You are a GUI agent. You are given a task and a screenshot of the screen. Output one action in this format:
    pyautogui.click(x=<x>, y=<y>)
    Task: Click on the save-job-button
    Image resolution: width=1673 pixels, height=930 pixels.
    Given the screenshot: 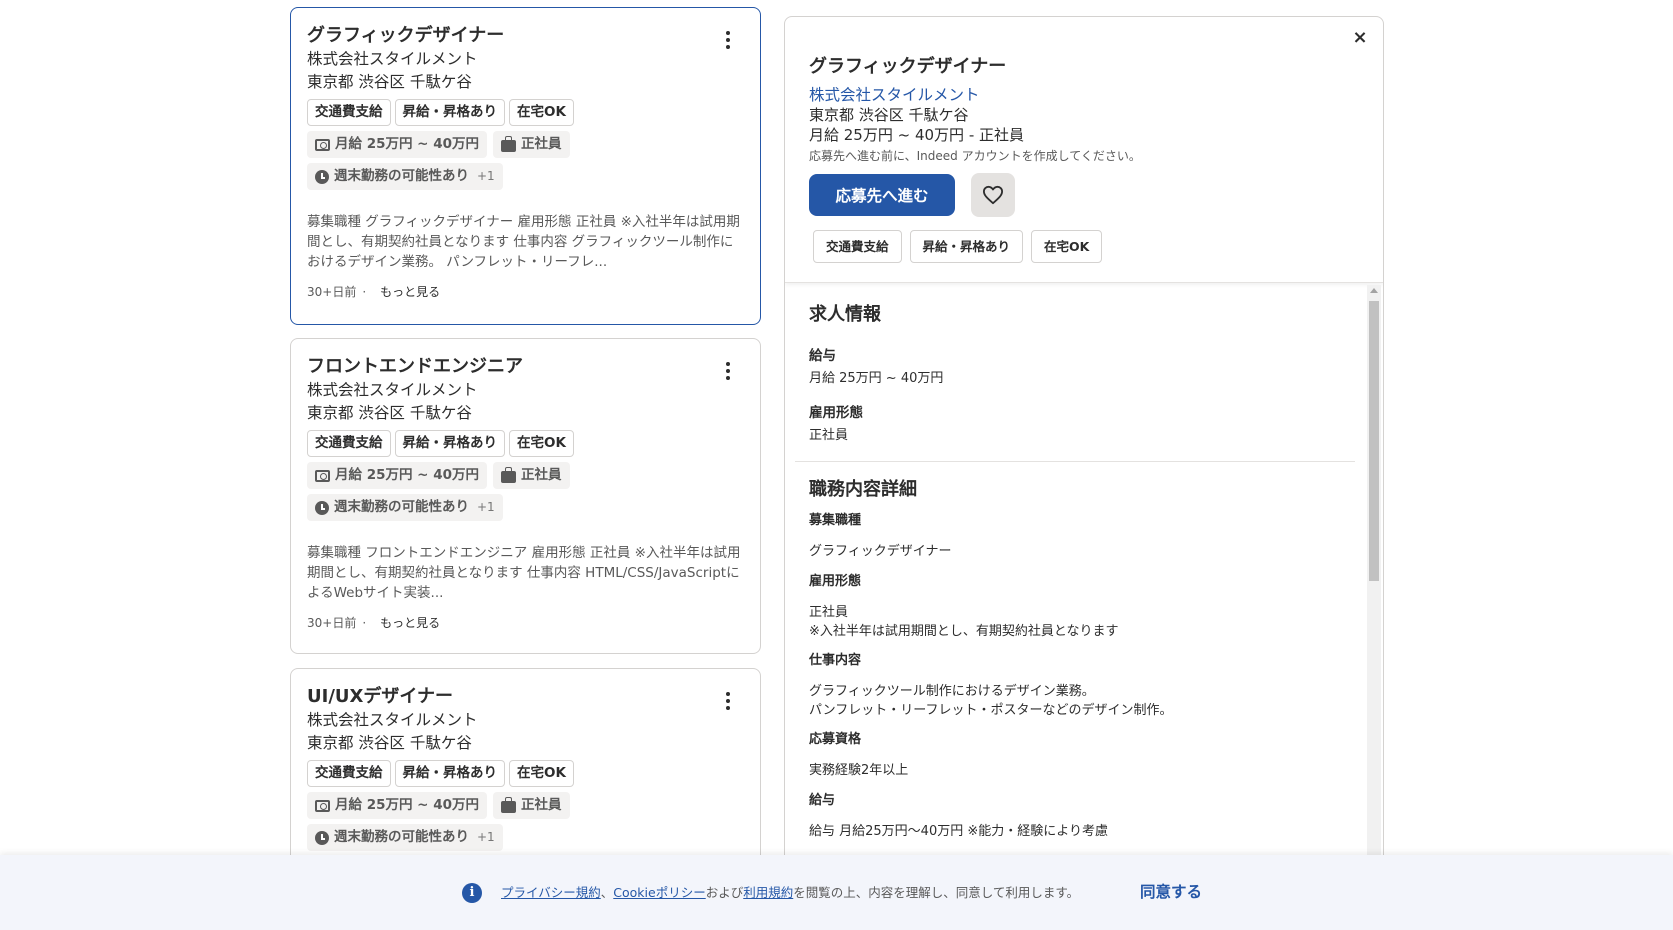 What is the action you would take?
    pyautogui.click(x=993, y=195)
    